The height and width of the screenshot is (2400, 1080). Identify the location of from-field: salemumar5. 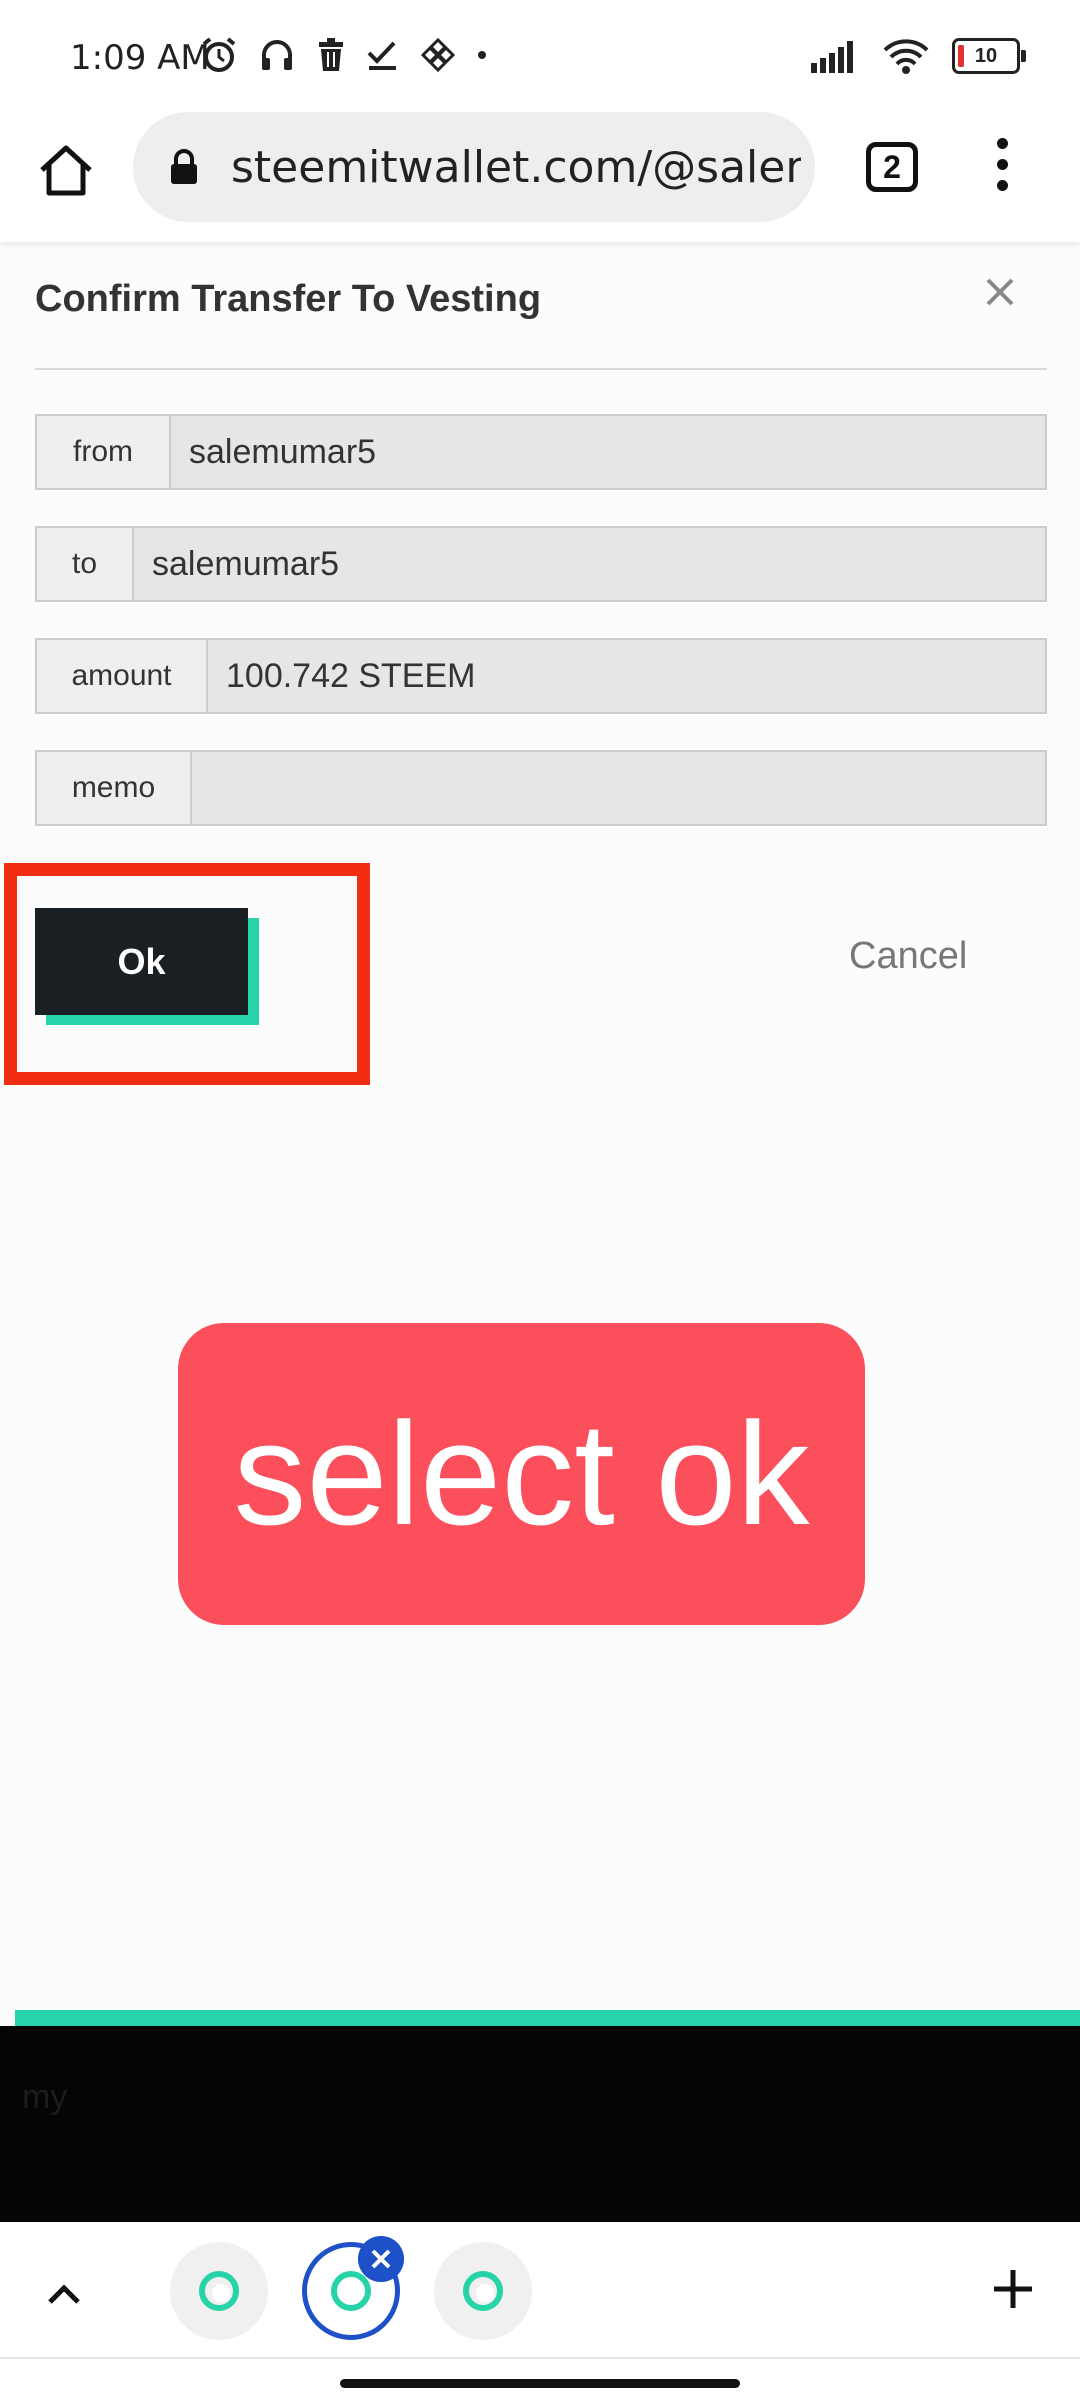
(608, 452).